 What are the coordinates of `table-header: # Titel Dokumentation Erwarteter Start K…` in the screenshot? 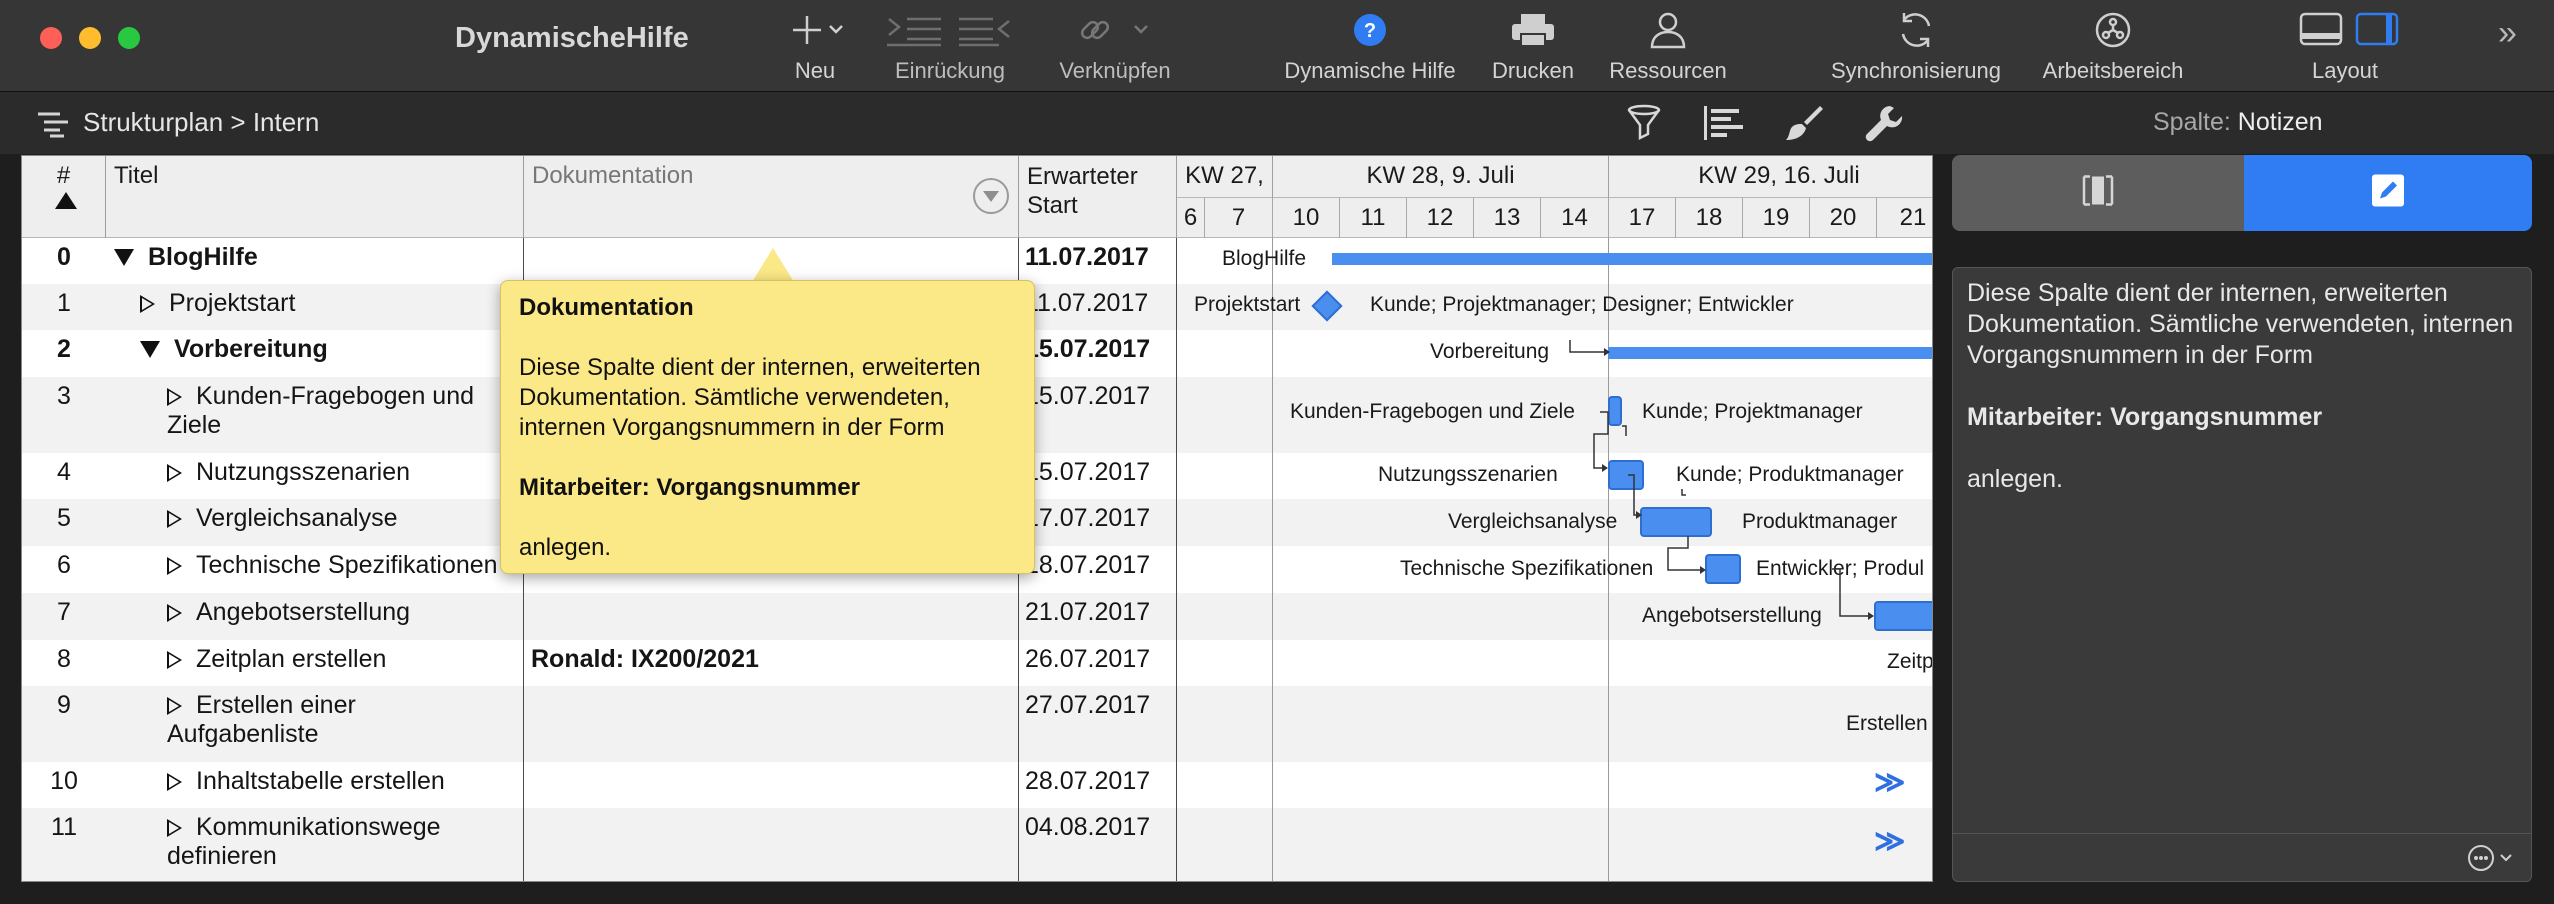 It's located at (977, 197).